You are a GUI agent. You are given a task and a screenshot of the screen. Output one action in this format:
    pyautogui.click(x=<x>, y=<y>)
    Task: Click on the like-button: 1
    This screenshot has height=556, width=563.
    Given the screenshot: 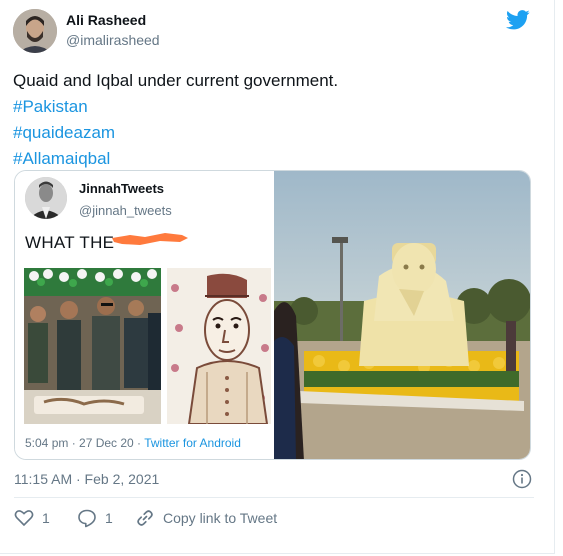 What is the action you would take?
    pyautogui.click(x=32, y=518)
    